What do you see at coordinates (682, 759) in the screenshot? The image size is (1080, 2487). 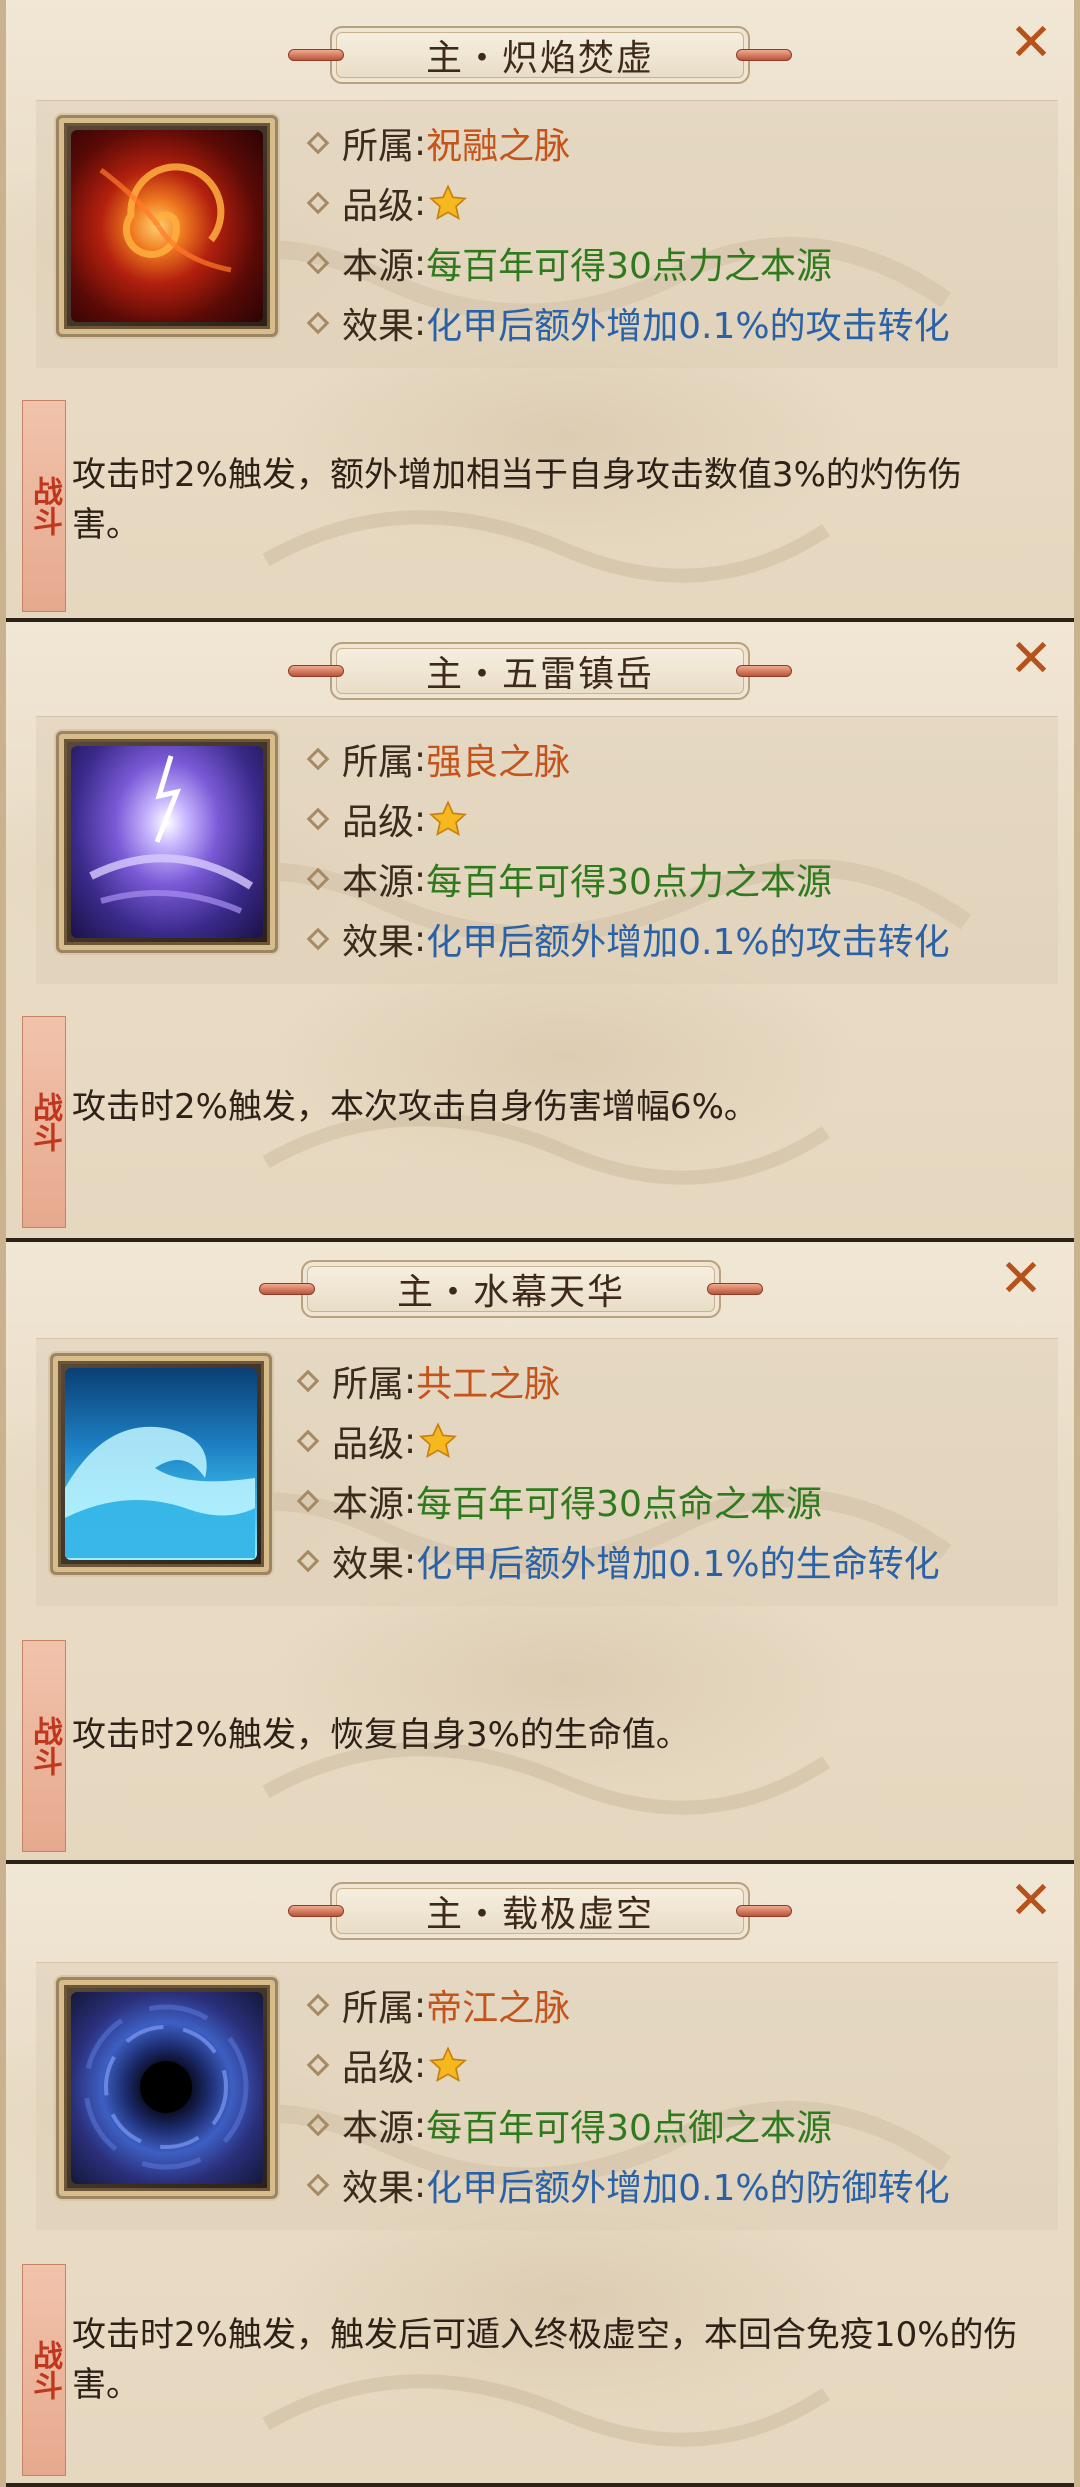 I see `affiliation-line: 所属: 强良之脉` at bounding box center [682, 759].